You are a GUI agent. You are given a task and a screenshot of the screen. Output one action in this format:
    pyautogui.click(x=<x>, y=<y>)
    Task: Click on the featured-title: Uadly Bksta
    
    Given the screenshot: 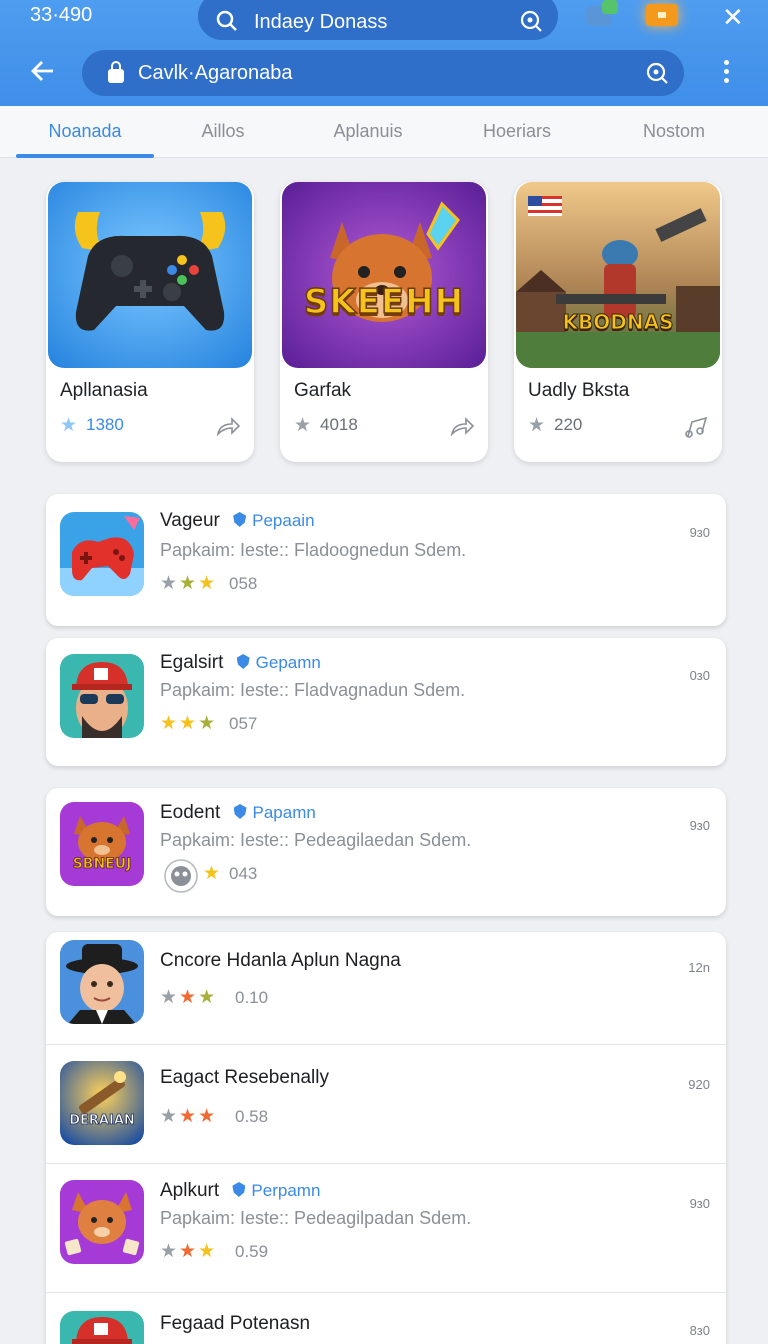 What is the action you would take?
    pyautogui.click(x=579, y=390)
    